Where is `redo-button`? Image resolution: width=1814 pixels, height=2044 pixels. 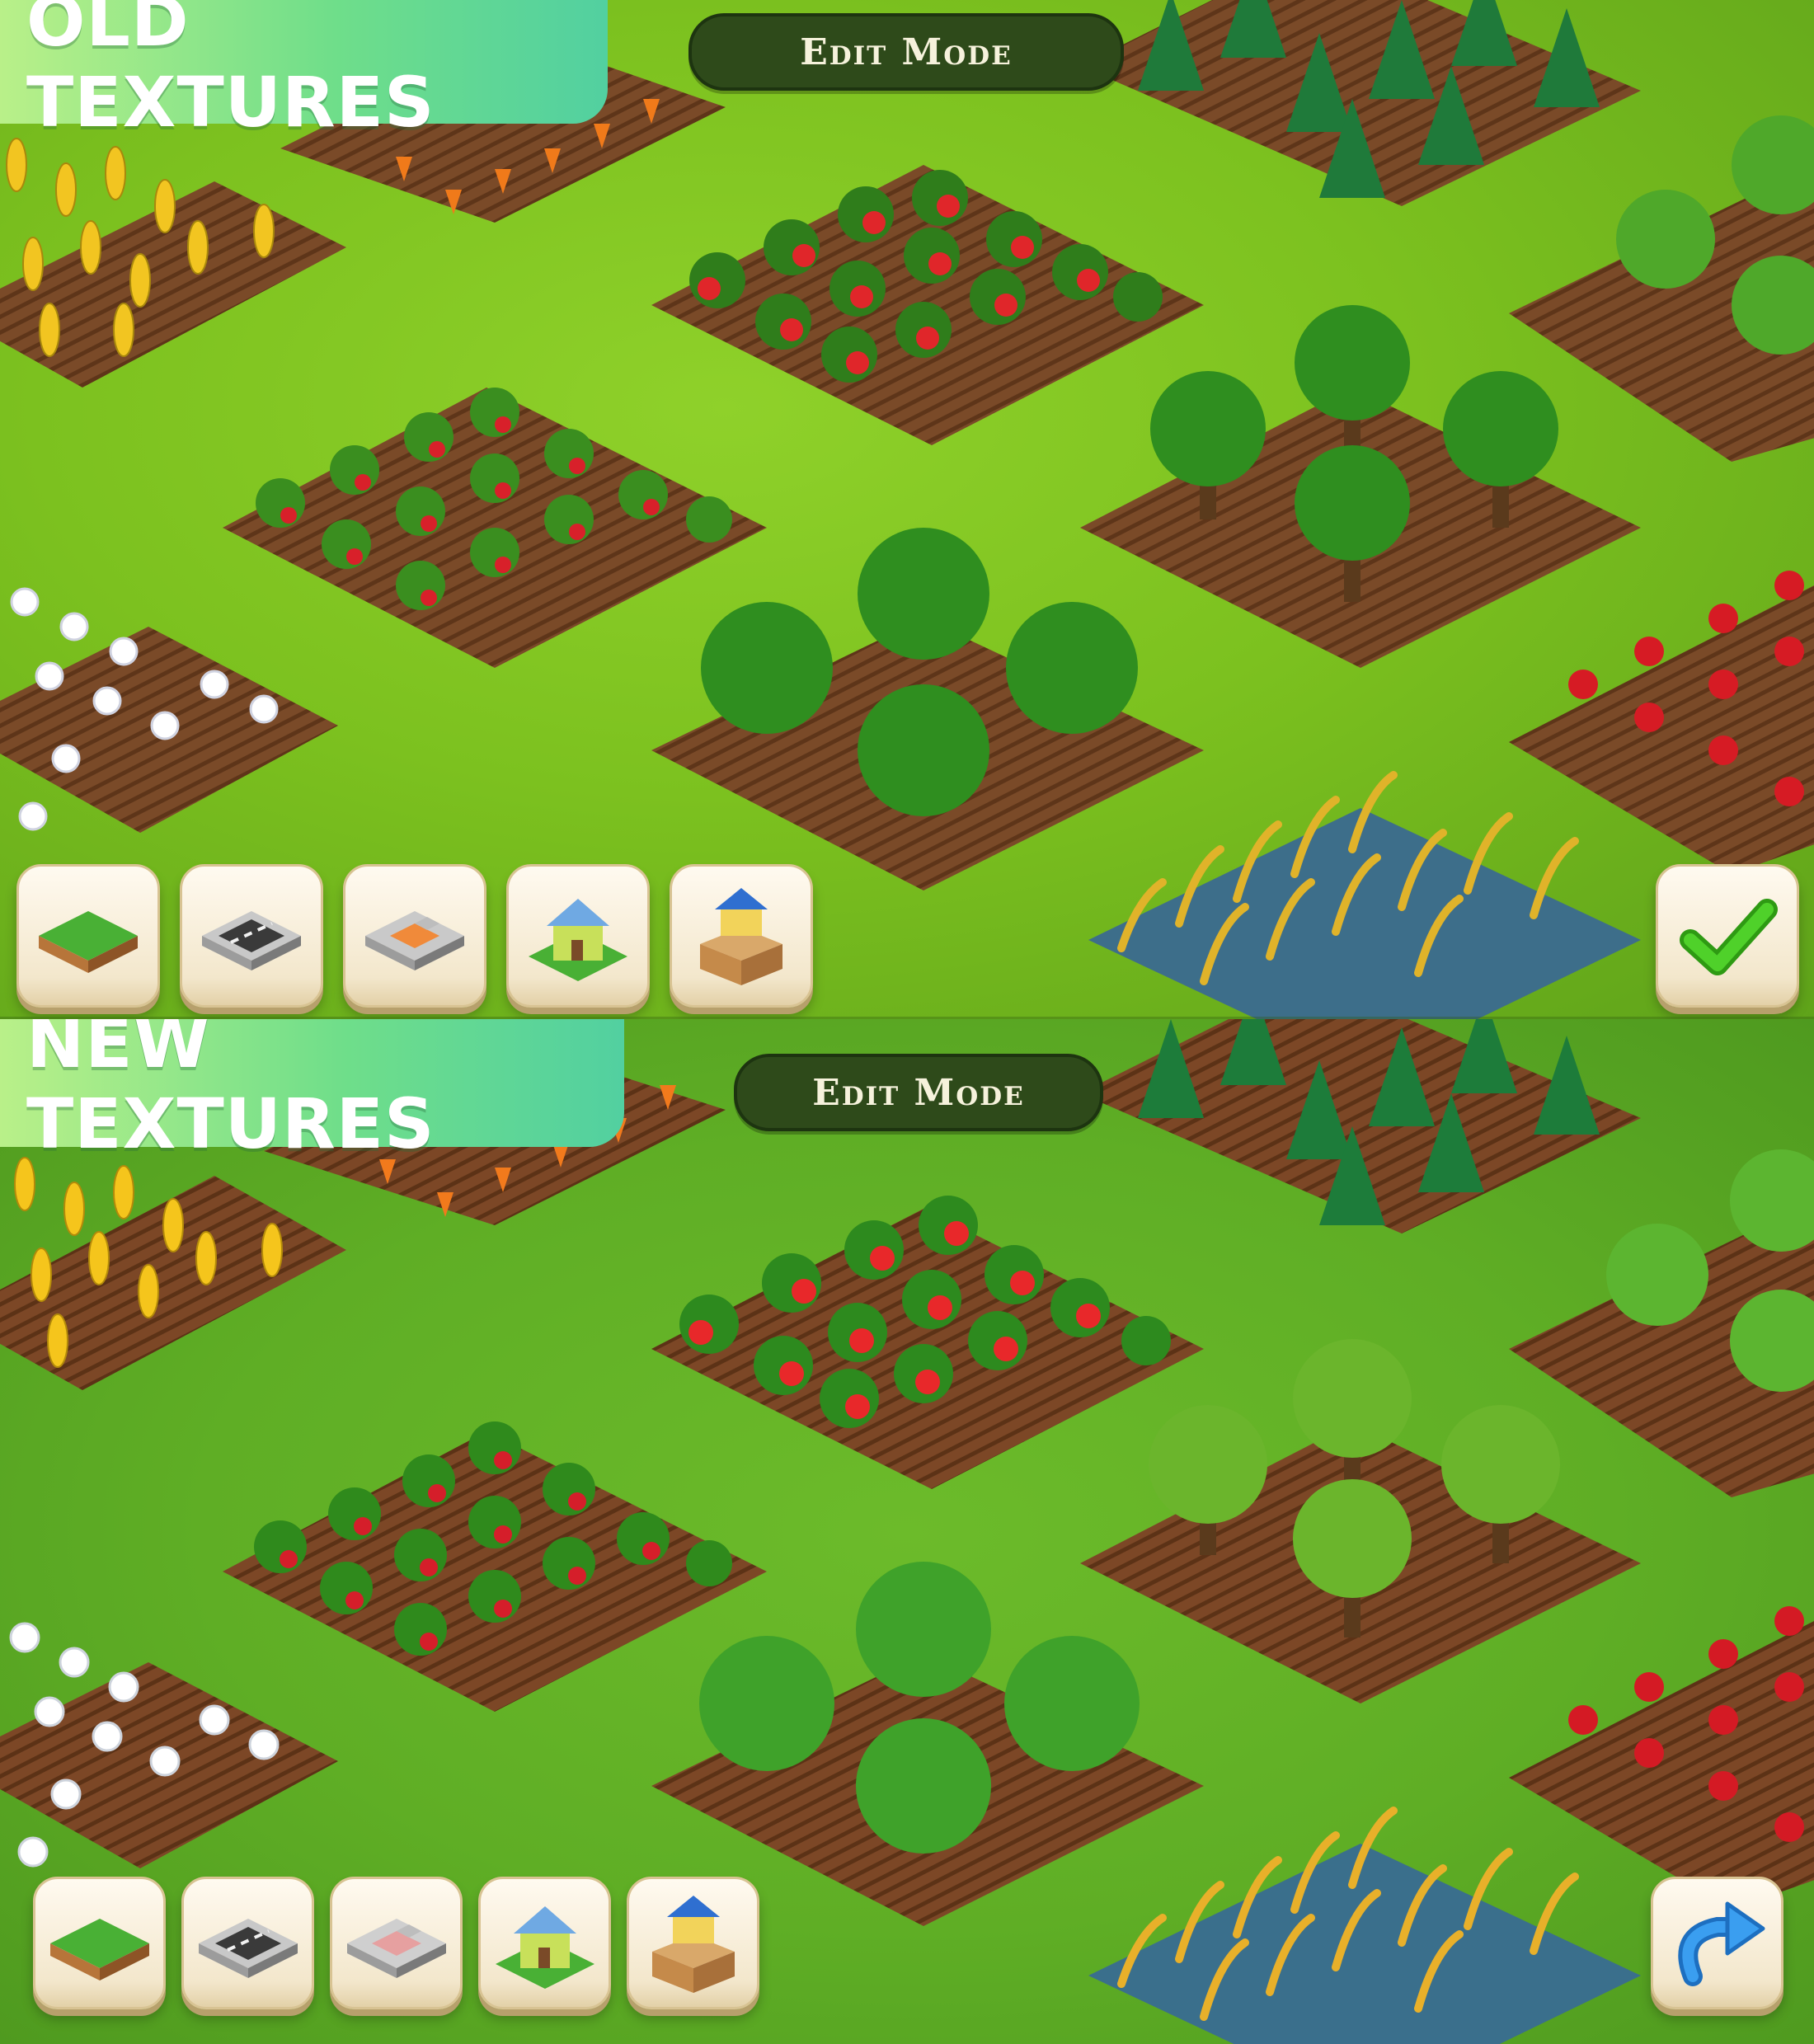
redo-button is located at coordinates (1717, 1943).